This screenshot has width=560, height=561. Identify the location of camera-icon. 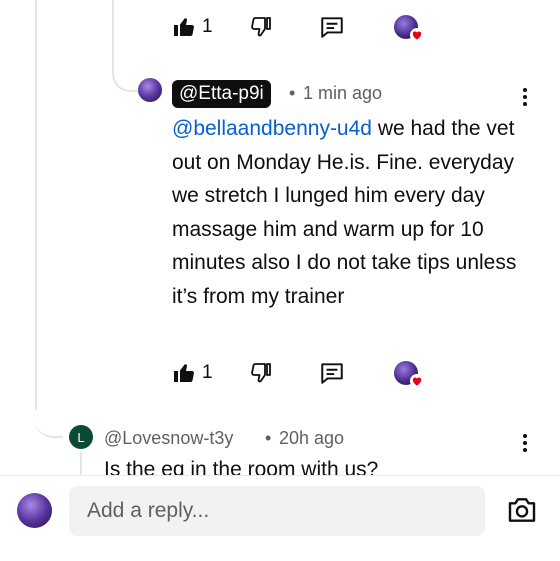
(522, 510).